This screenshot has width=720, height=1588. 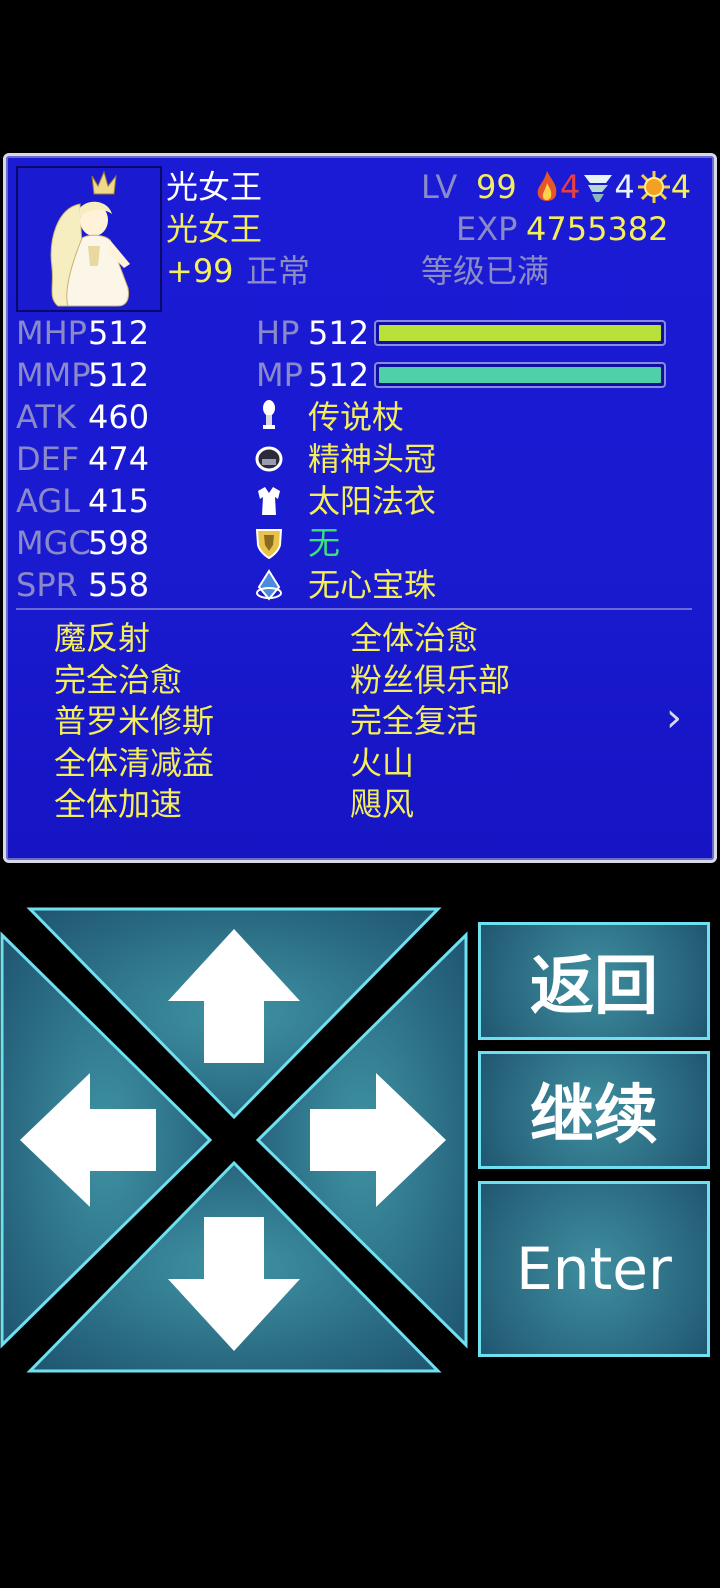 What do you see at coordinates (382, 763) in the screenshot?
I see `skill-item: 火山` at bounding box center [382, 763].